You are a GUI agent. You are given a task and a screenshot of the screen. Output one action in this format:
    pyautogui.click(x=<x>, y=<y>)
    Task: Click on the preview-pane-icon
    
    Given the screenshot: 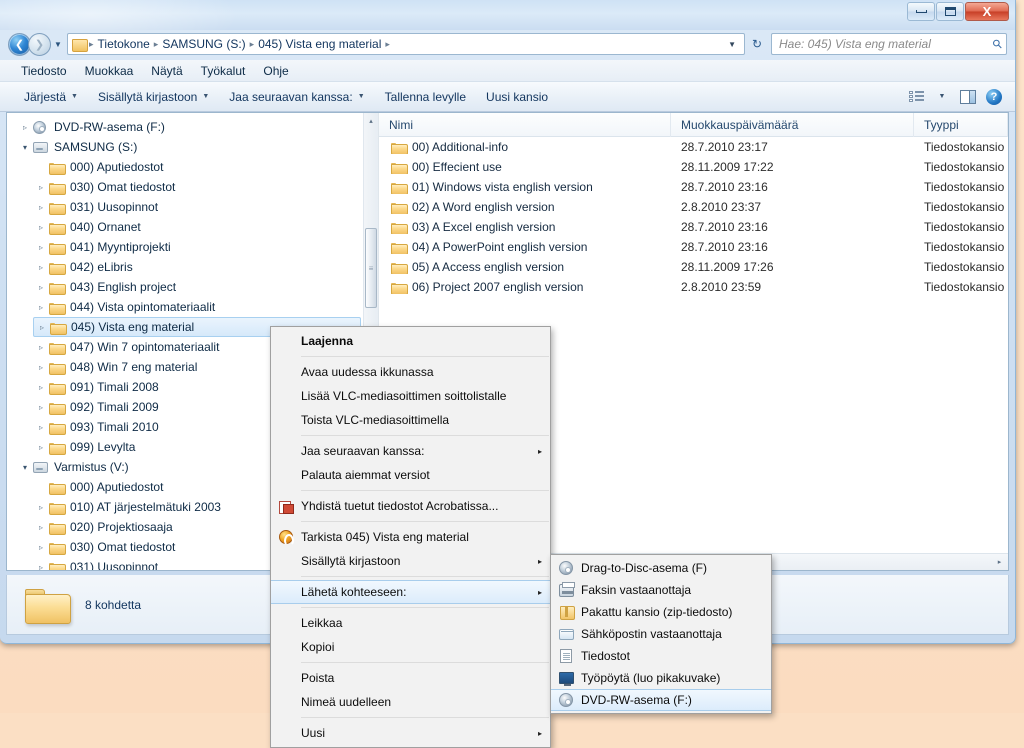 What is the action you would take?
    pyautogui.click(x=968, y=97)
    